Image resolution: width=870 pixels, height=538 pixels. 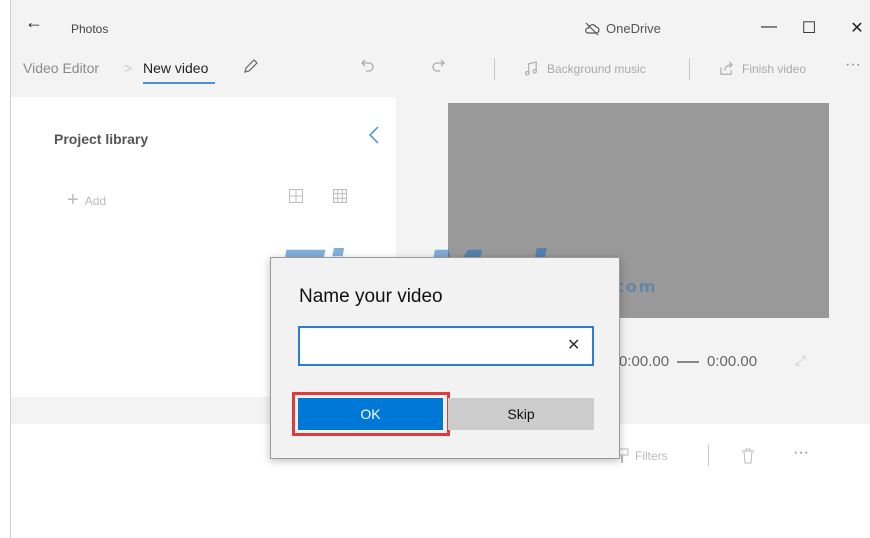 I want to click on redo-icon, so click(x=439, y=68).